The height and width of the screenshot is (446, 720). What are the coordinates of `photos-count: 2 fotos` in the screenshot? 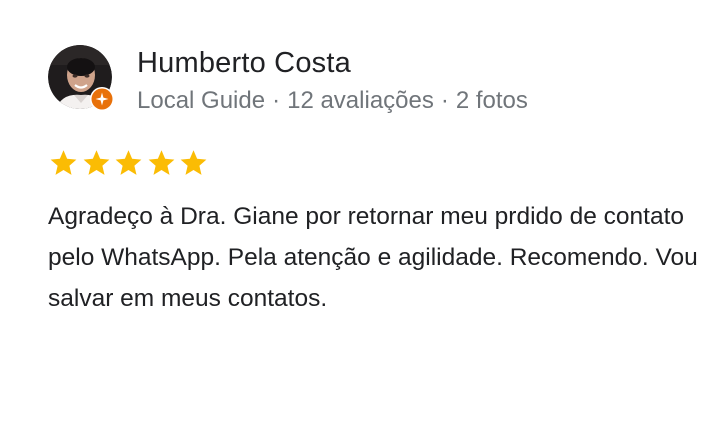 It's located at (491, 100).